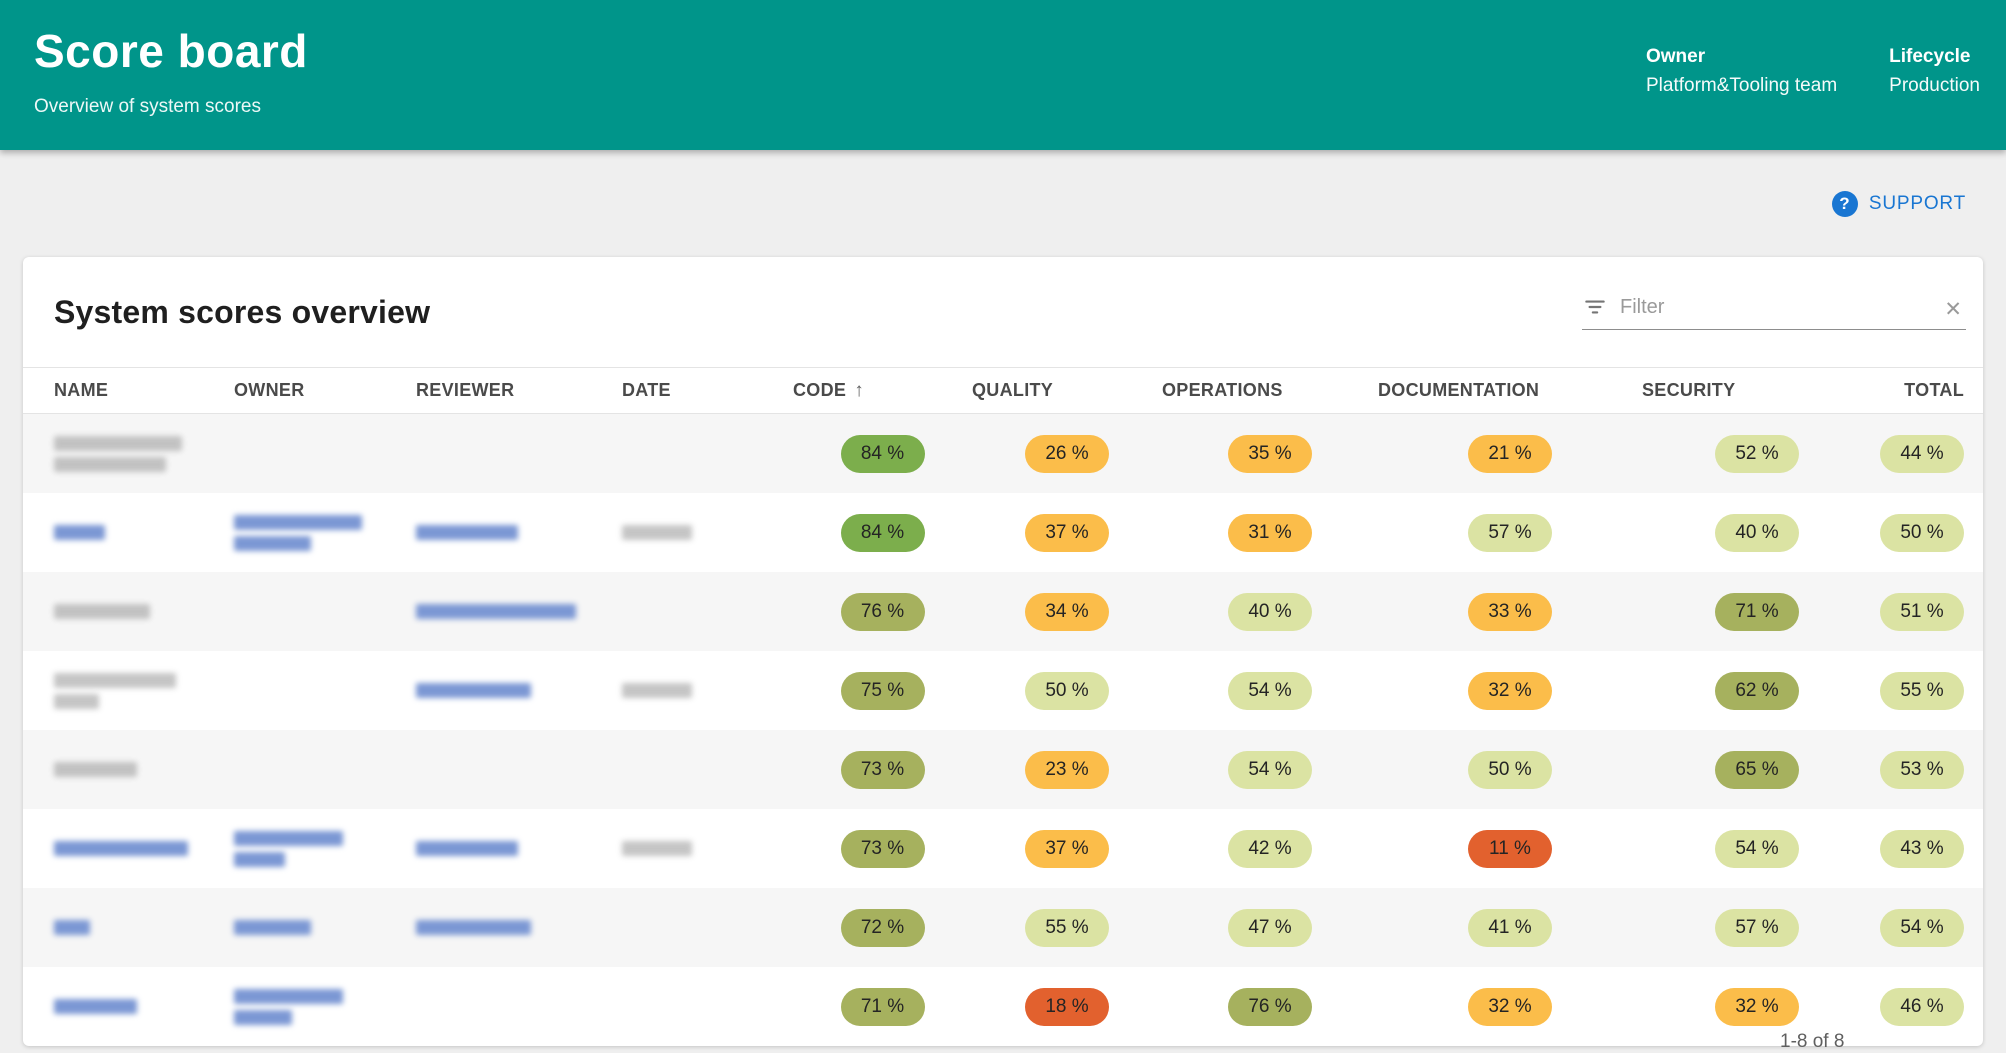 The image size is (2006, 1053). I want to click on operations-score-cell: 54 %, so click(1270, 769).